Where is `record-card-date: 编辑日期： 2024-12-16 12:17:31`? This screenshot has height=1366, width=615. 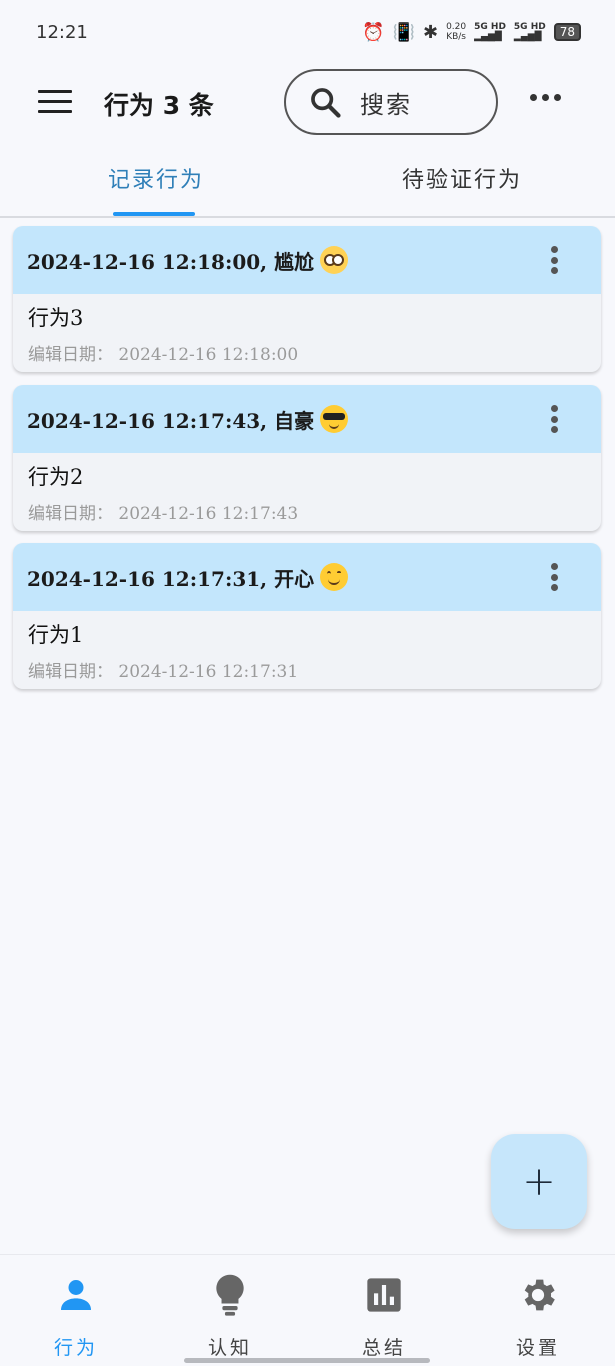
record-card-date: 编辑日期： 2024-12-16 12:17:31 is located at coordinates (163, 672).